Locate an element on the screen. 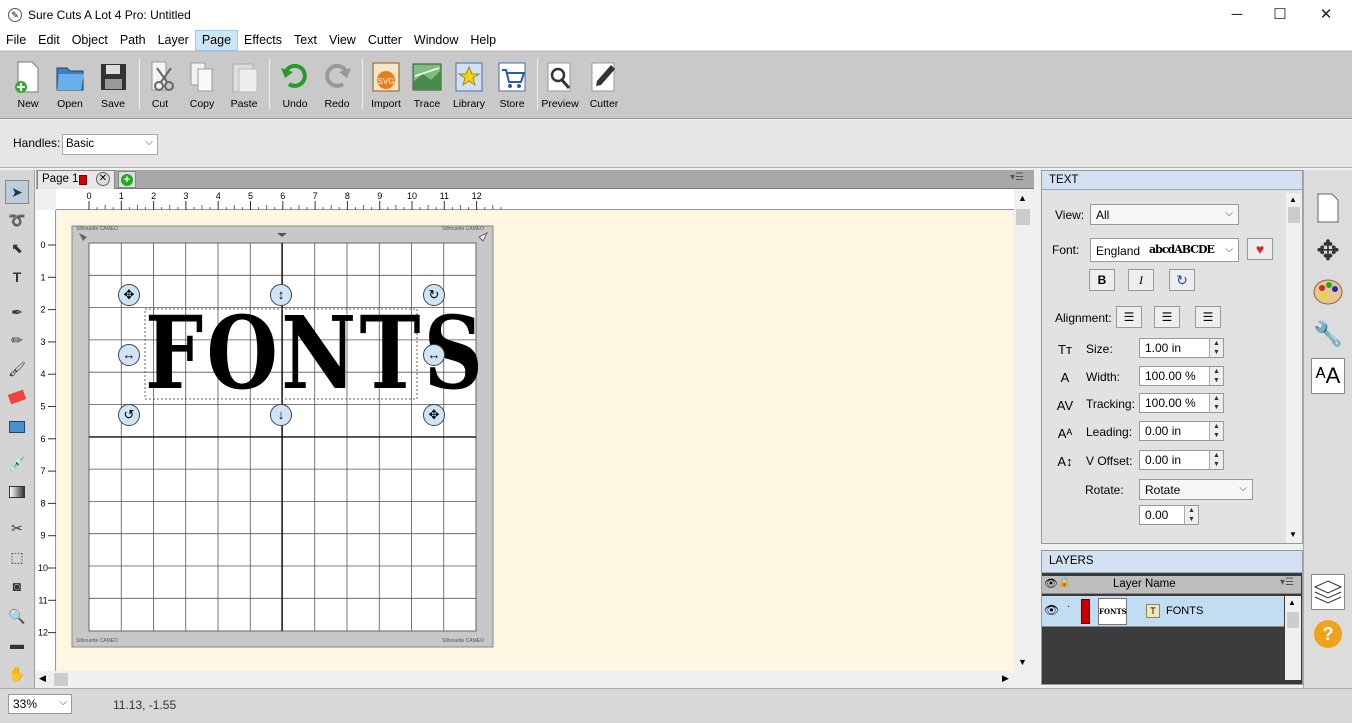  minimize-button: ─ is located at coordinates (1237, 15).